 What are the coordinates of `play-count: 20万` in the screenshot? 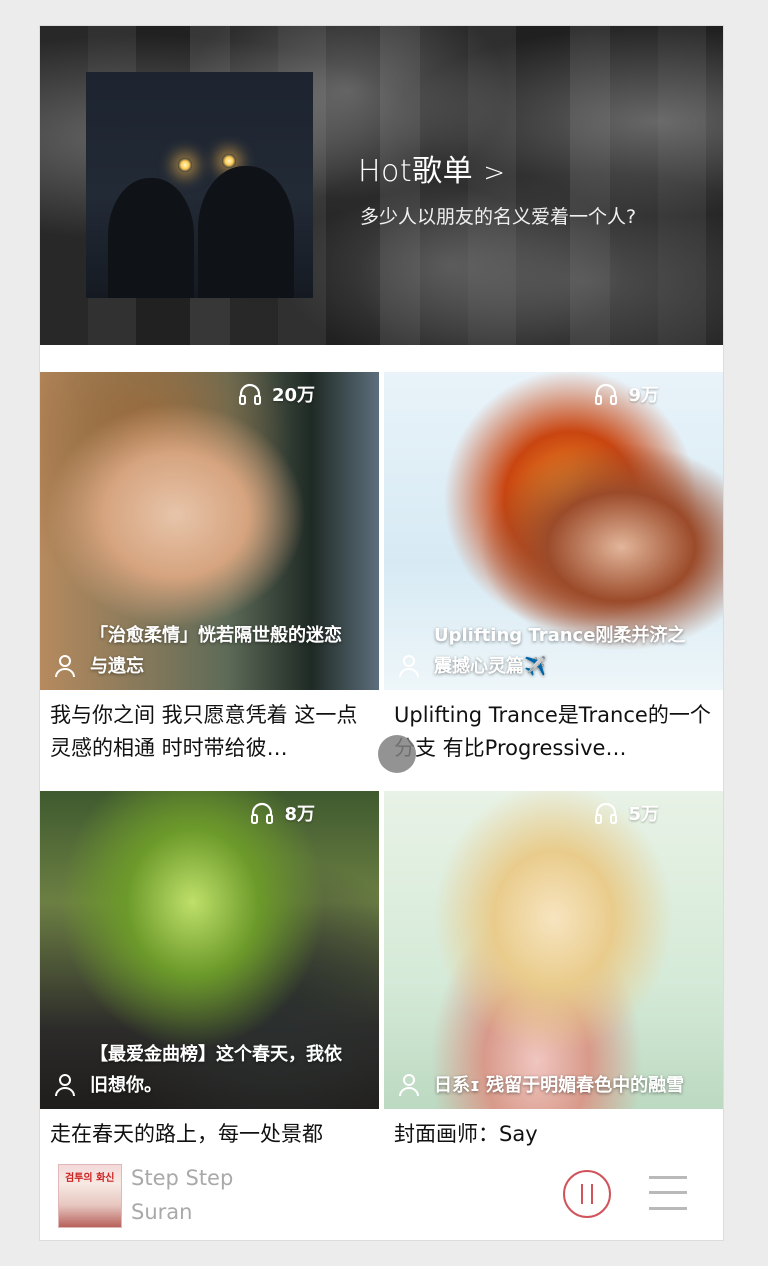 It's located at (276, 394).